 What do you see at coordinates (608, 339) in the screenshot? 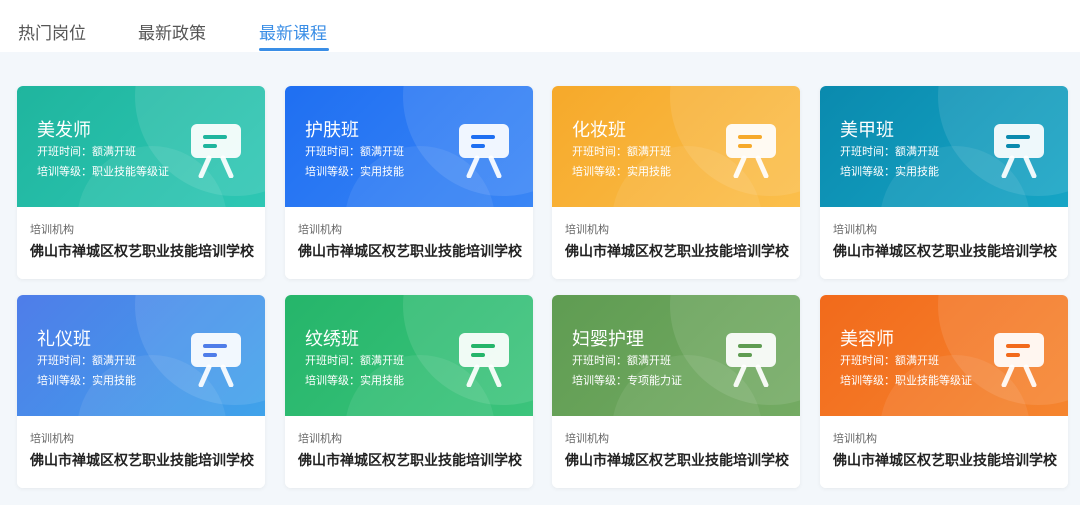
I see `course-title: 妇婴护理` at bounding box center [608, 339].